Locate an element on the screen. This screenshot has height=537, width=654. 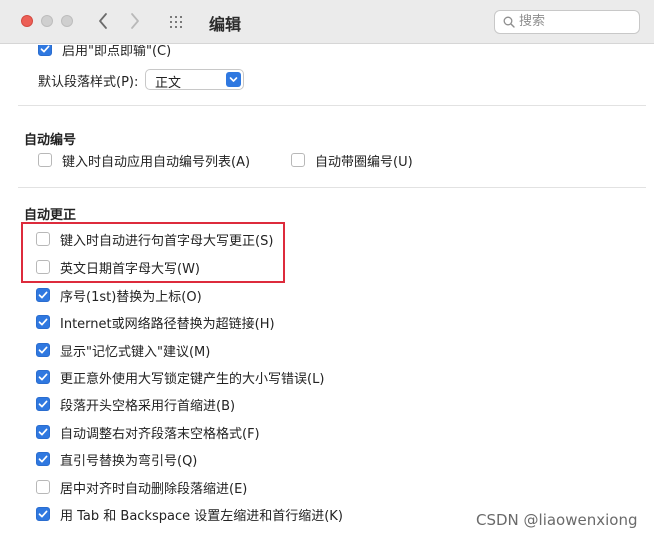
option-label: 显示"记忆式键入"建议(M) is located at coordinates (135, 352).